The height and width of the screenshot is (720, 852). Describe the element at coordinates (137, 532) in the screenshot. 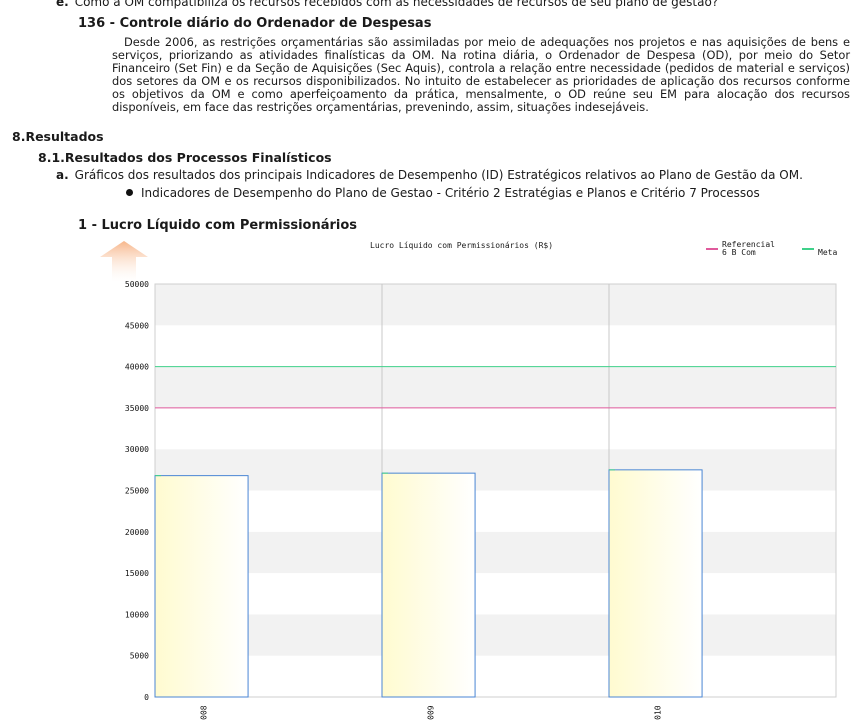

I see `y-tick-label: 20000` at that location.